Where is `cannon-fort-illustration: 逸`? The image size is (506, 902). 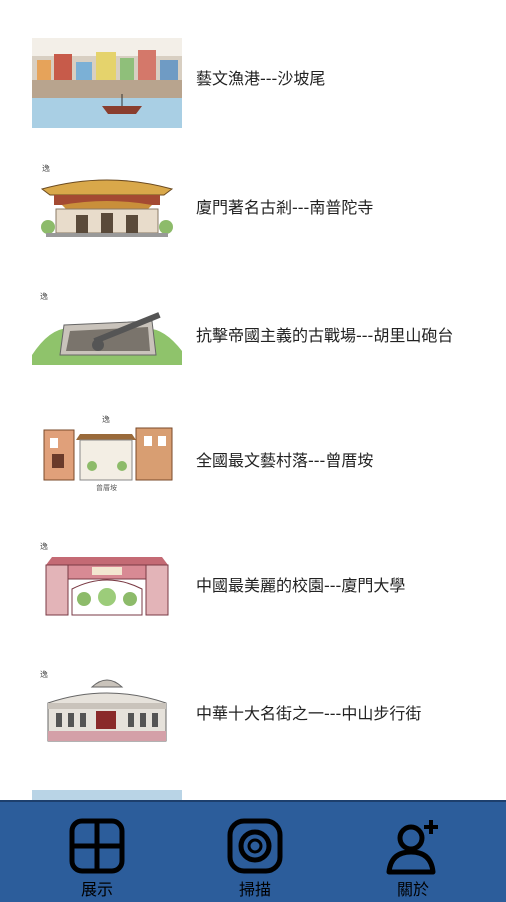 cannon-fort-illustration: 逸 is located at coordinates (107, 330).